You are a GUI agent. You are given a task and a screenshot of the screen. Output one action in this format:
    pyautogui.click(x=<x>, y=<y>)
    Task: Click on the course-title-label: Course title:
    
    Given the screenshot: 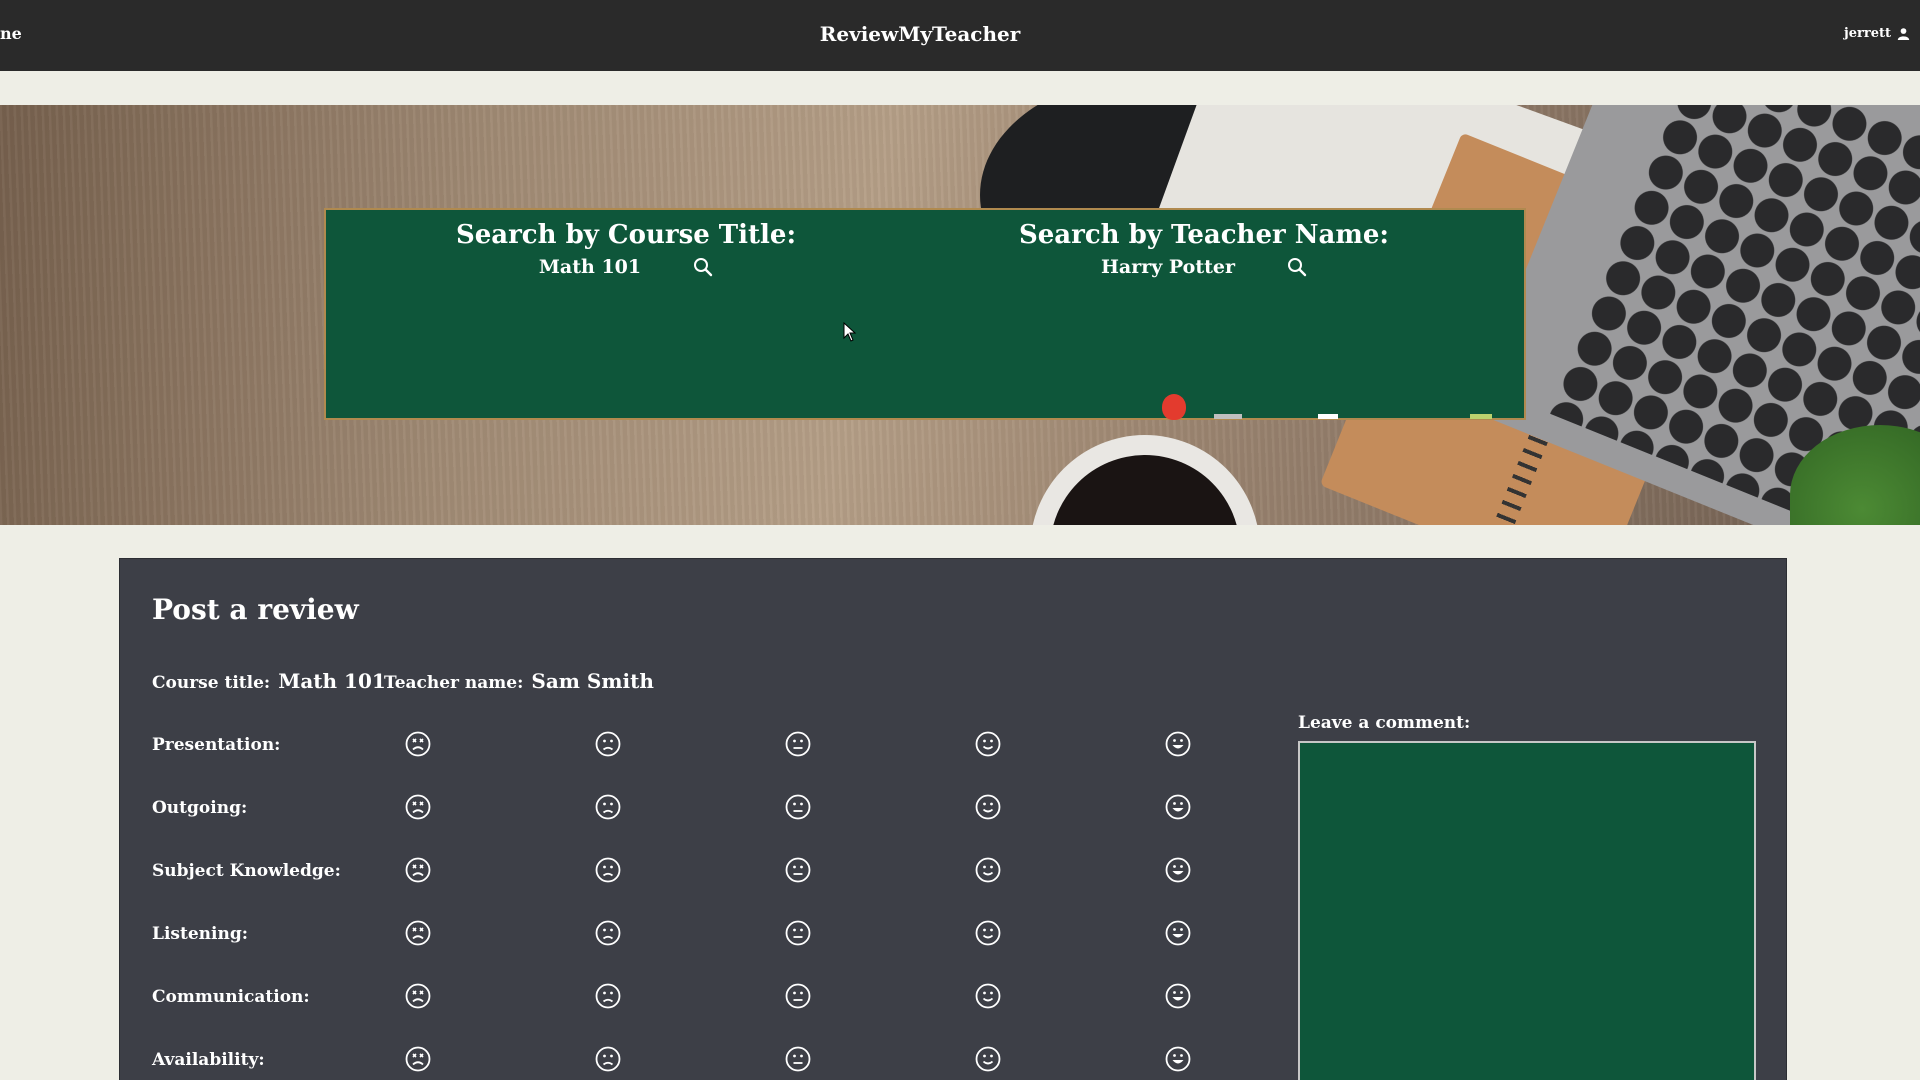 What is the action you would take?
    pyautogui.click(x=211, y=683)
    